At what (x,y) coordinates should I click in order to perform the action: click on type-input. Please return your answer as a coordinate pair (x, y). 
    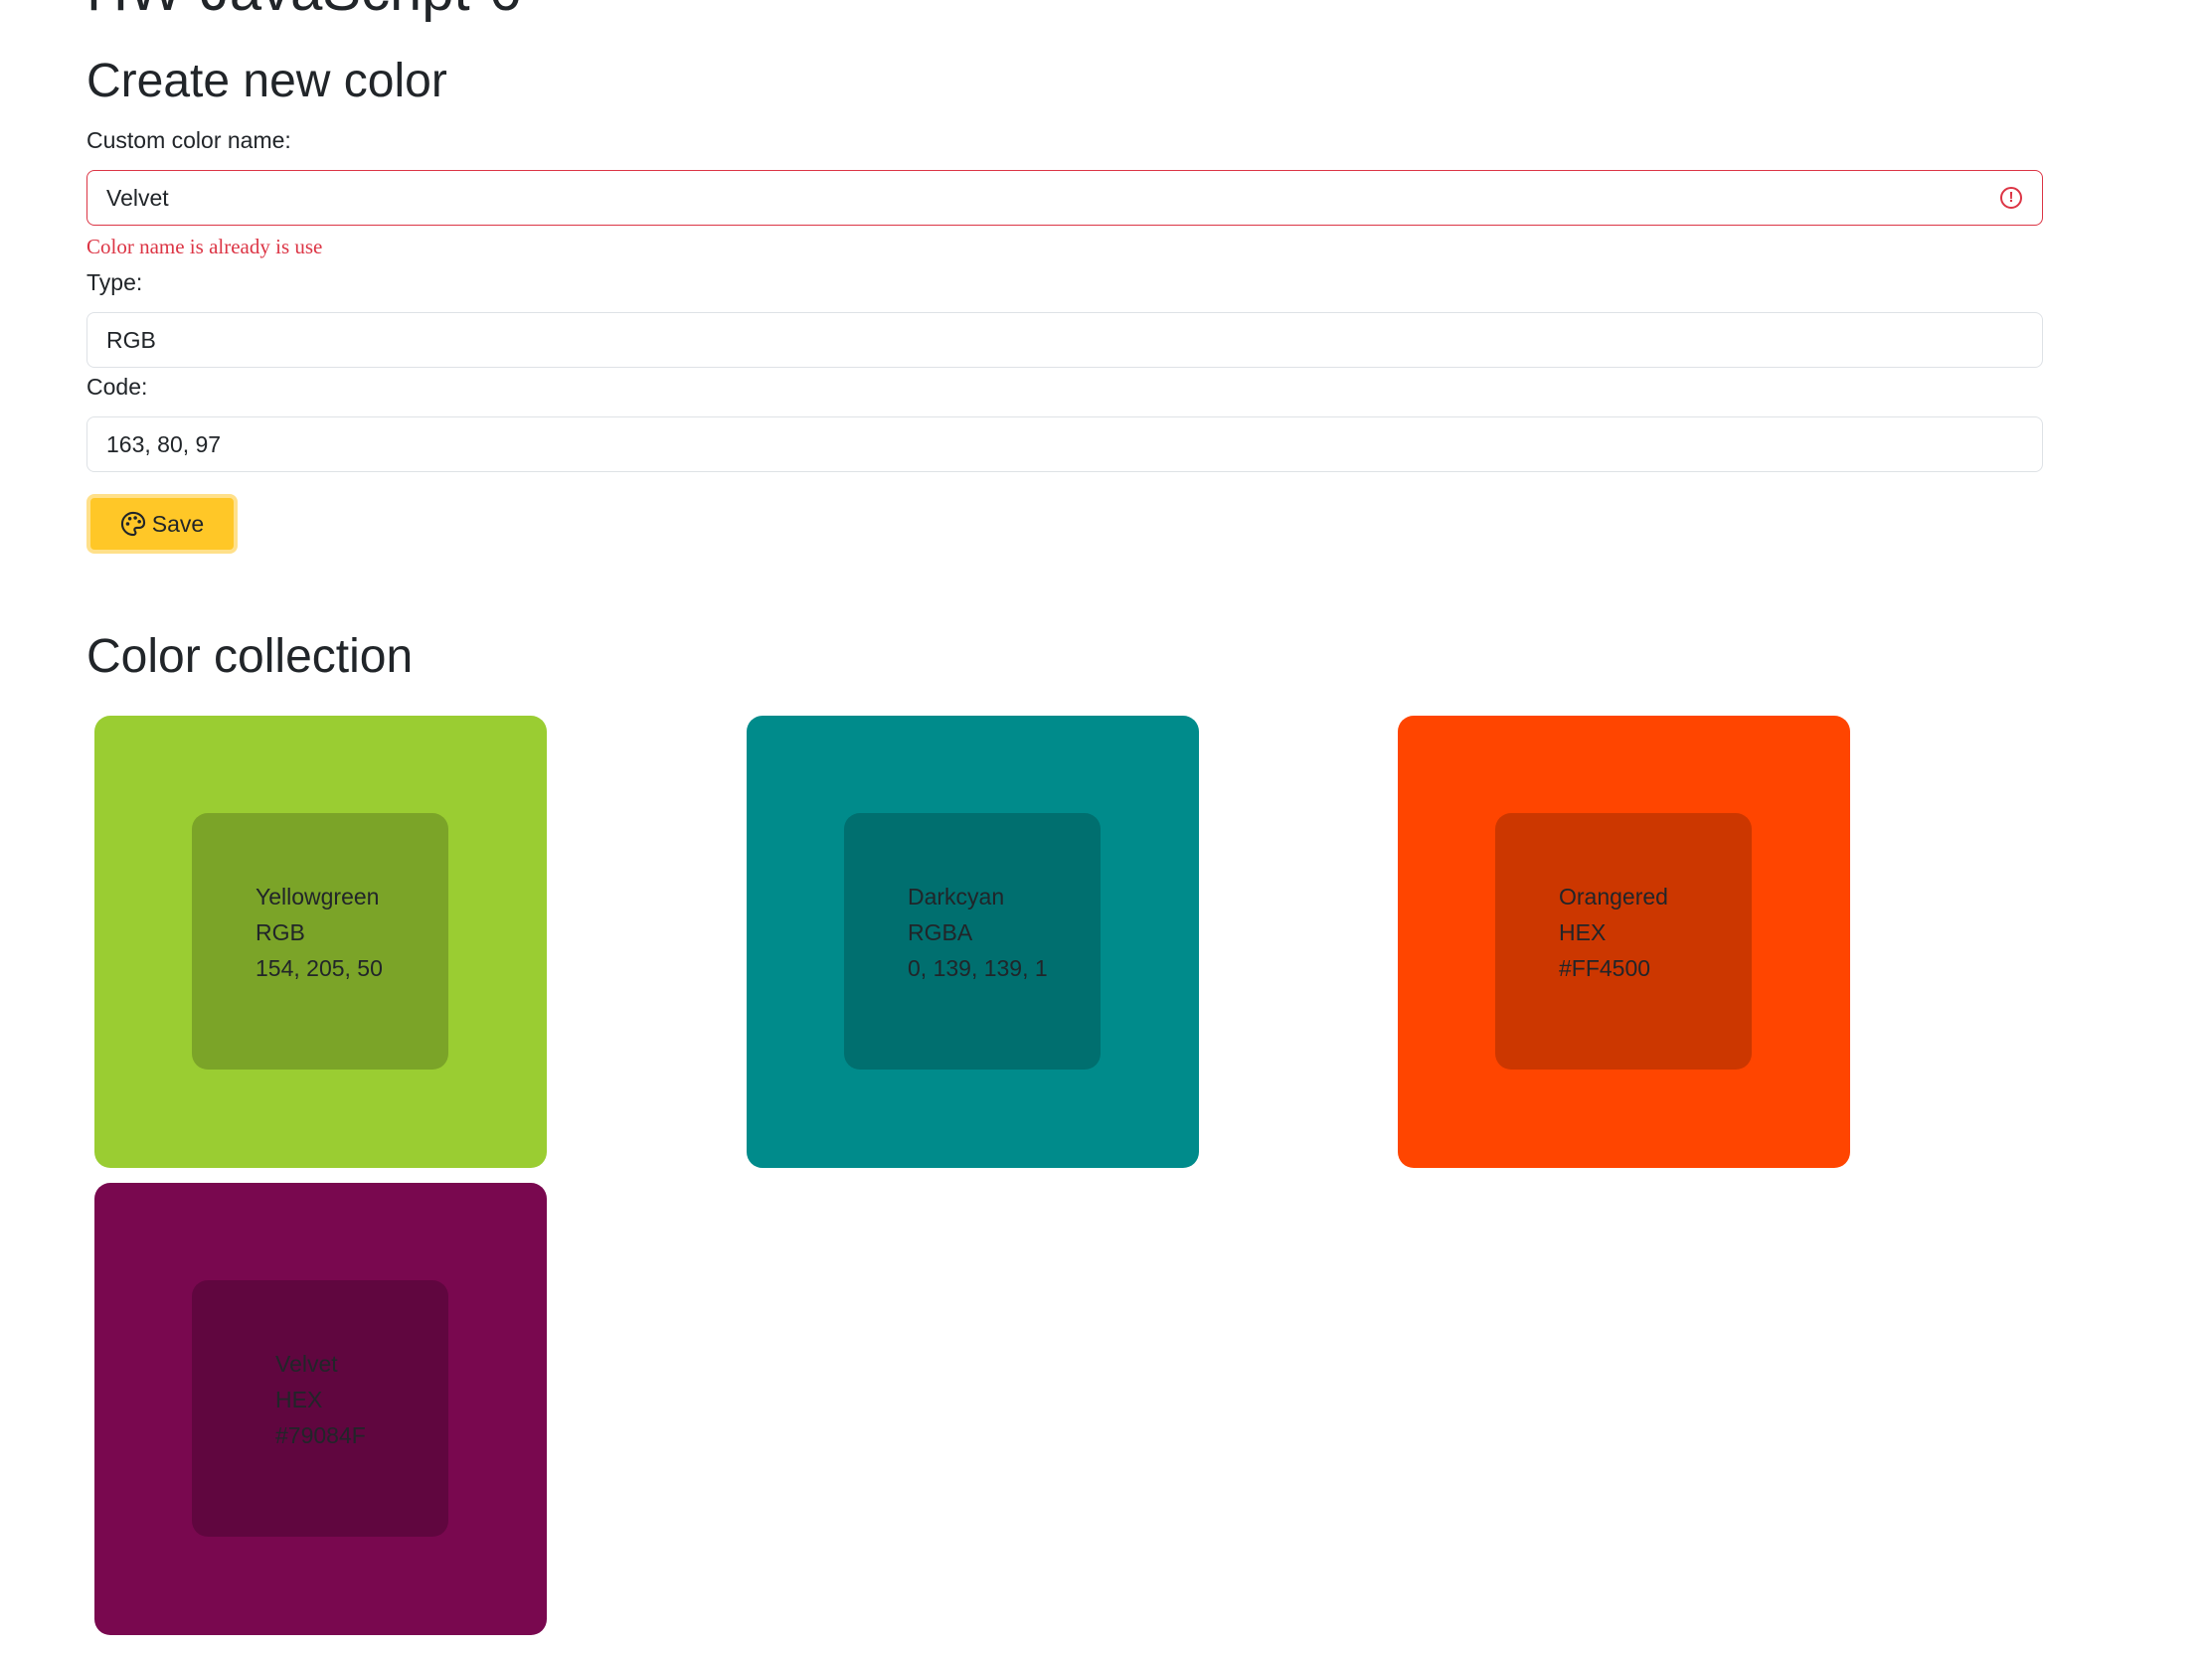
    Looking at the image, I should click on (1064, 340).